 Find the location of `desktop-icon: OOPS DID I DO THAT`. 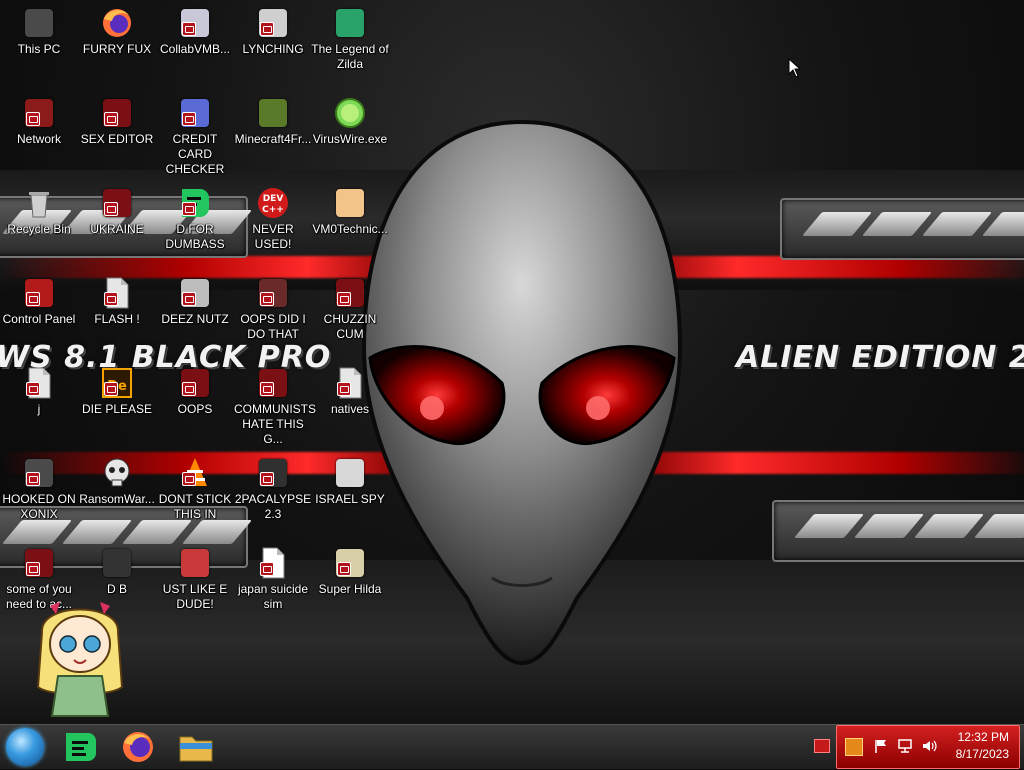

desktop-icon: OOPS DID I DO THAT is located at coordinates (273, 309).